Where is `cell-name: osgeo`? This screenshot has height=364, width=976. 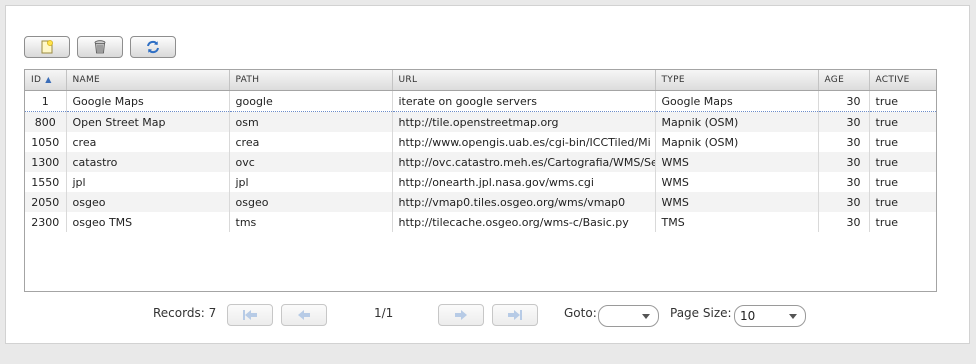
cell-name: osgeo is located at coordinates (148, 202).